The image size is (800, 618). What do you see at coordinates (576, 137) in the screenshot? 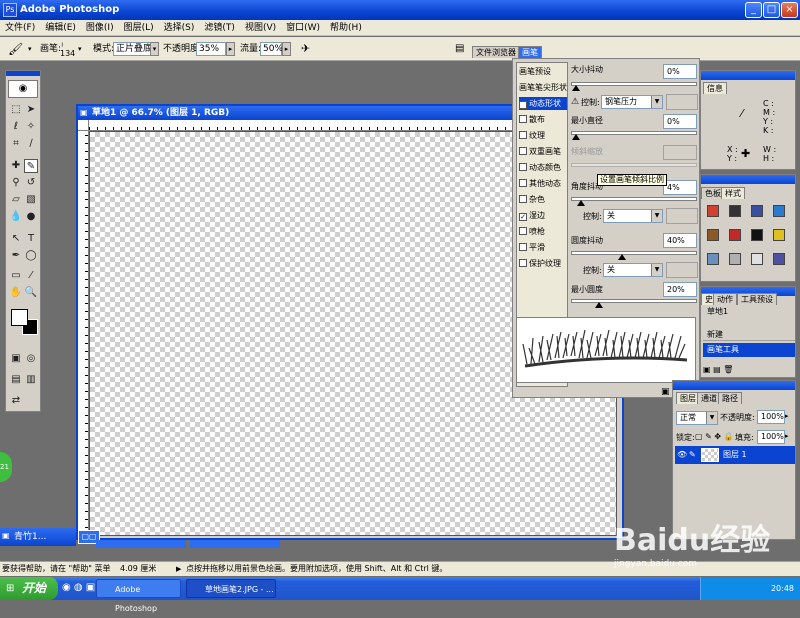
I see `min-diameter-knob` at bounding box center [576, 137].